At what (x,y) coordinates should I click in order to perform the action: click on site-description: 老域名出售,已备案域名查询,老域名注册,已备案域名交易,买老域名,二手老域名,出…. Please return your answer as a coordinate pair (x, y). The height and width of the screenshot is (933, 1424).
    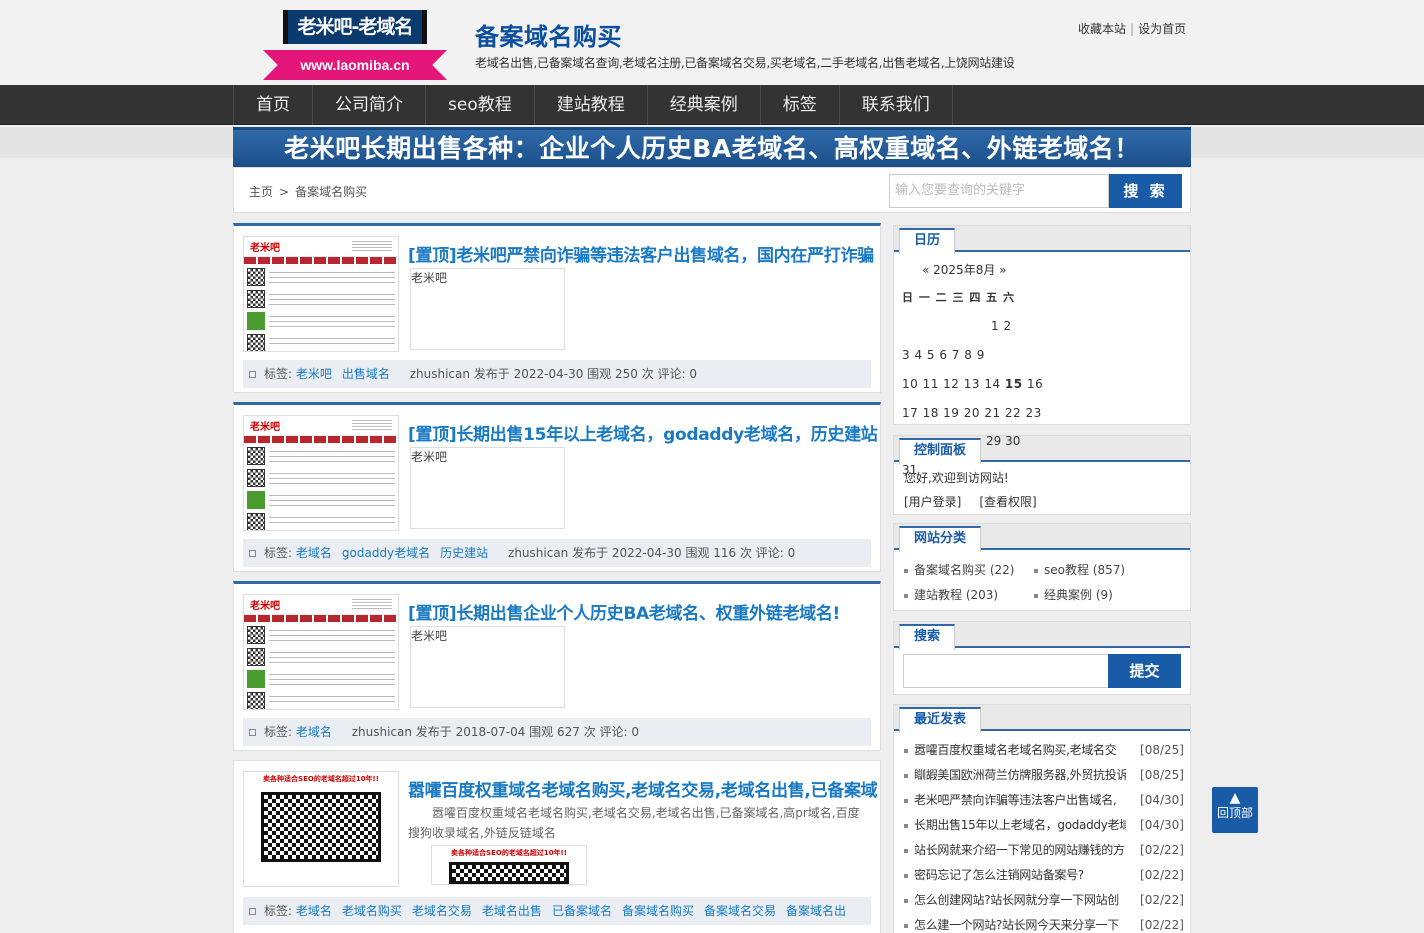
    Looking at the image, I should click on (745, 63).